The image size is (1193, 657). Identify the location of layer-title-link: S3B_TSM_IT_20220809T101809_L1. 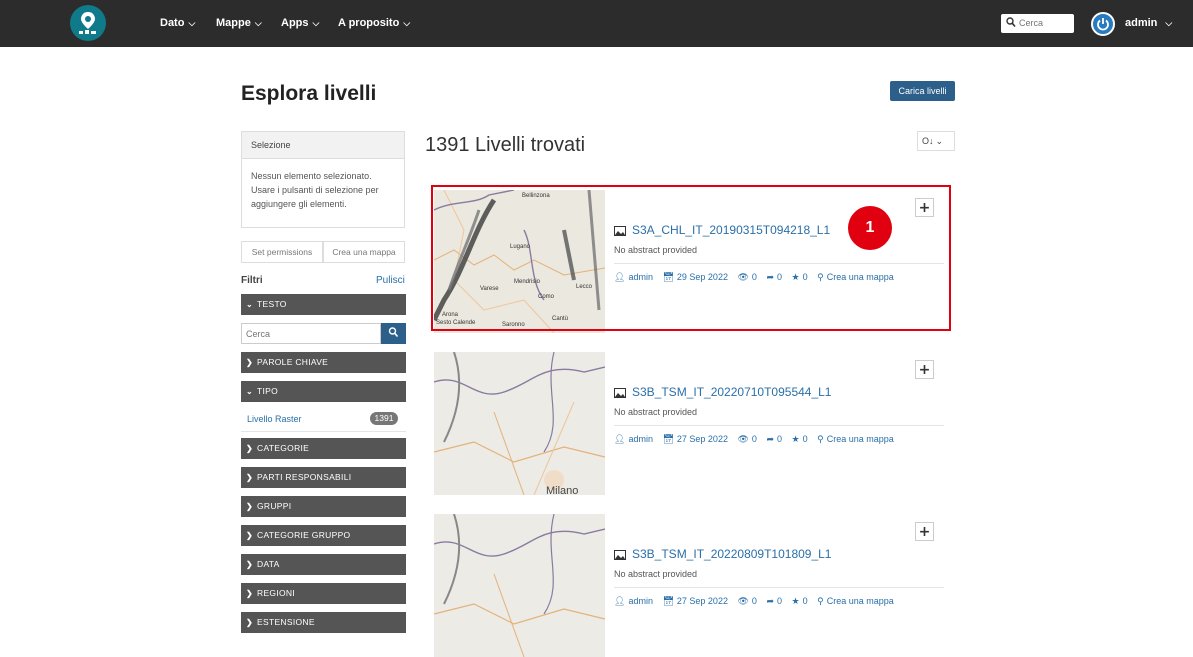
(722, 554).